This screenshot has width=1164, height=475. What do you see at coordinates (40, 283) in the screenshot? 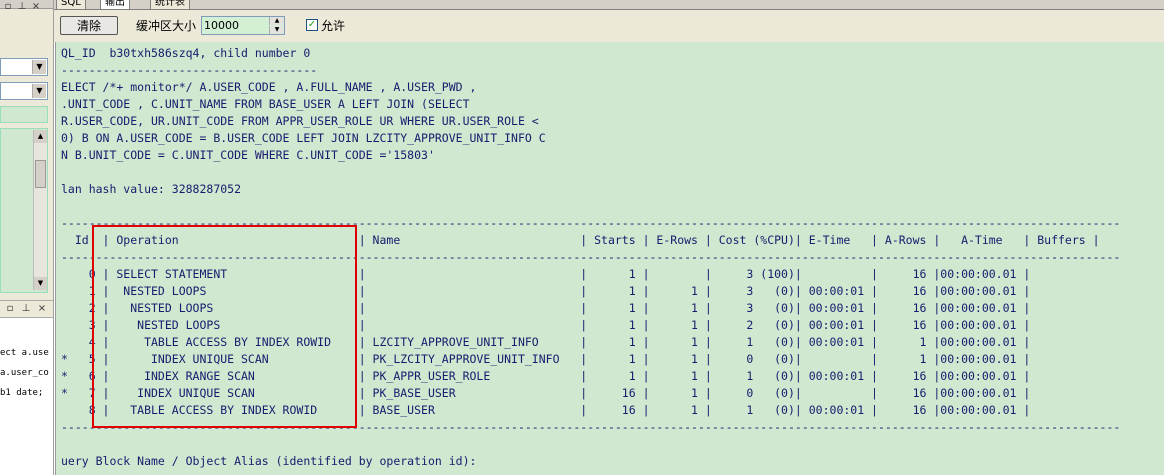
I see `scroll-down-icon: ▼` at bounding box center [40, 283].